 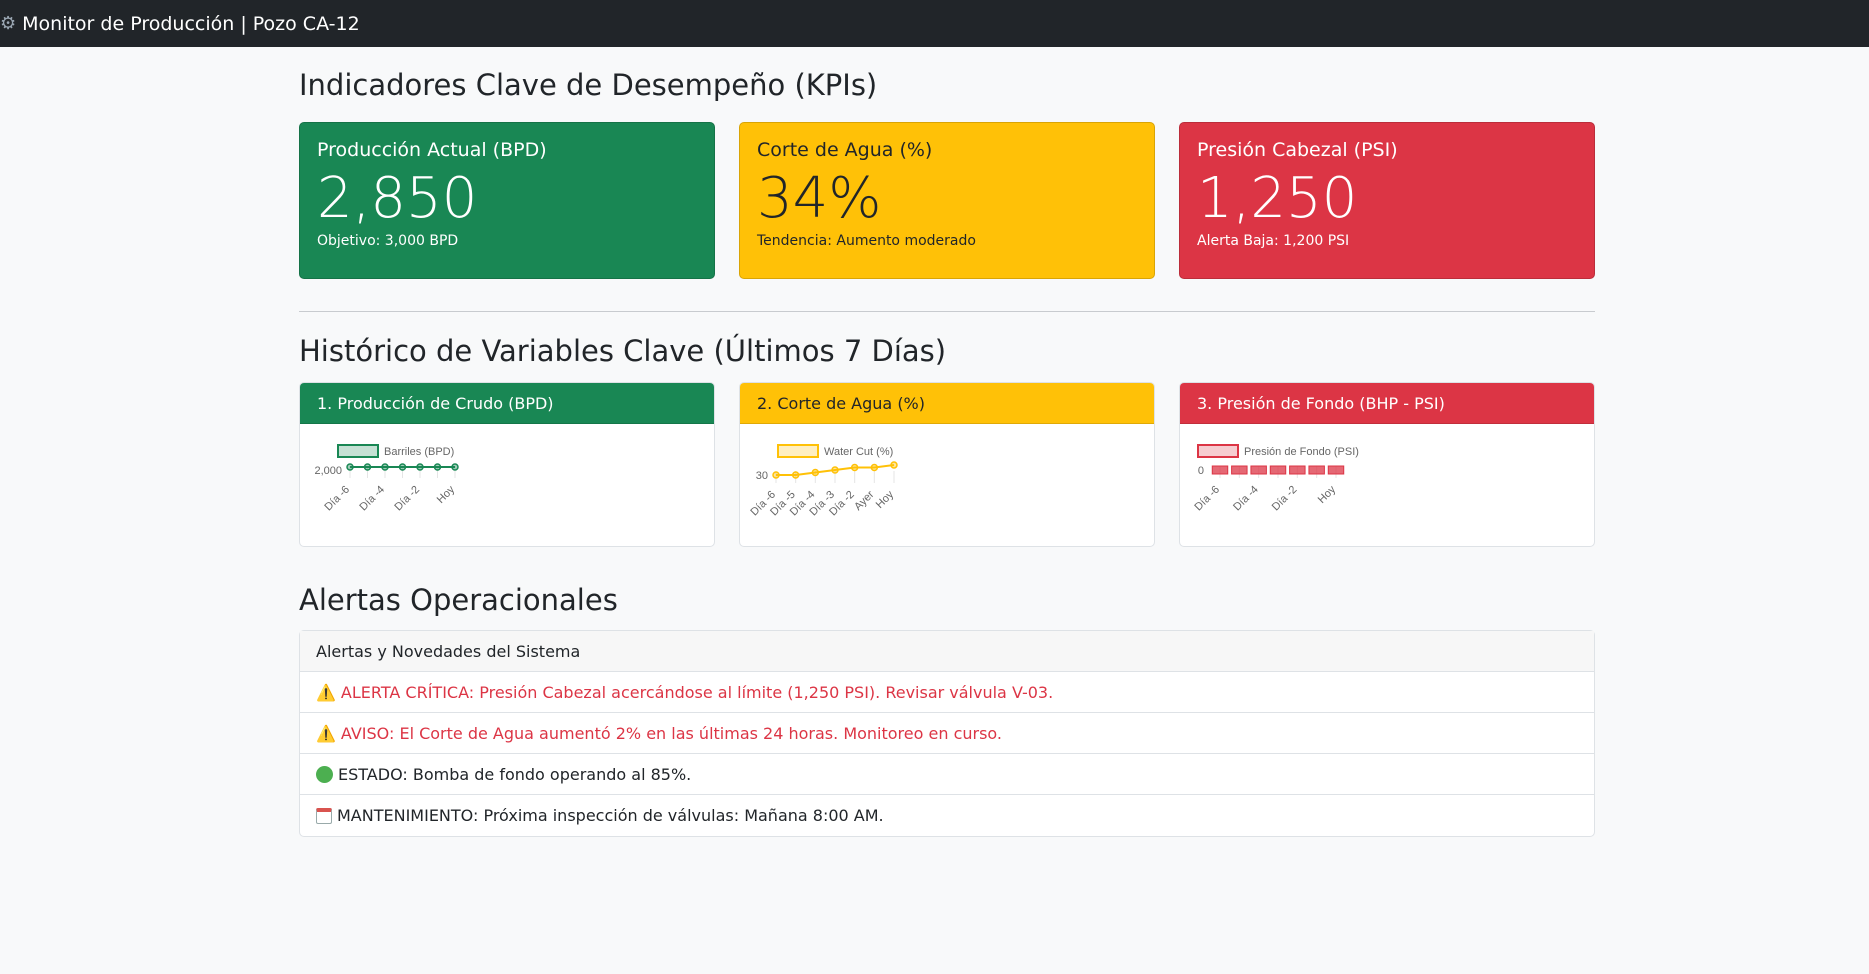 I want to click on y-tick-label: 2,000, so click(x=328, y=471).